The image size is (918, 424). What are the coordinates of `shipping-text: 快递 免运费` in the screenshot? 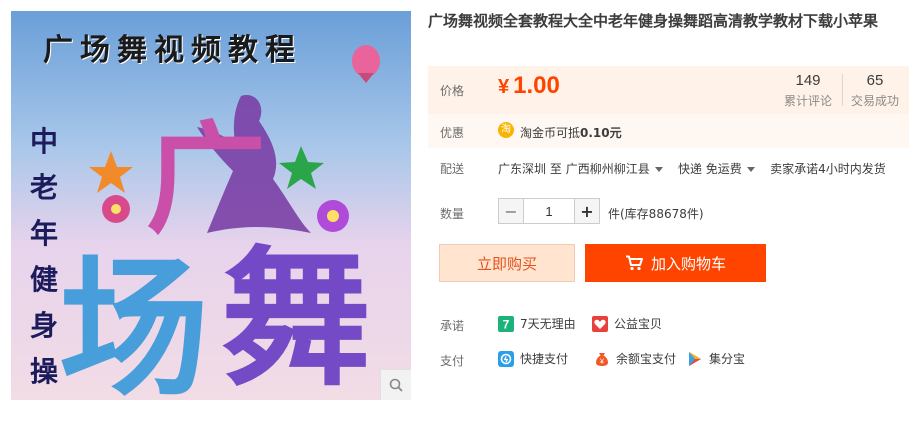 It's located at (709, 169).